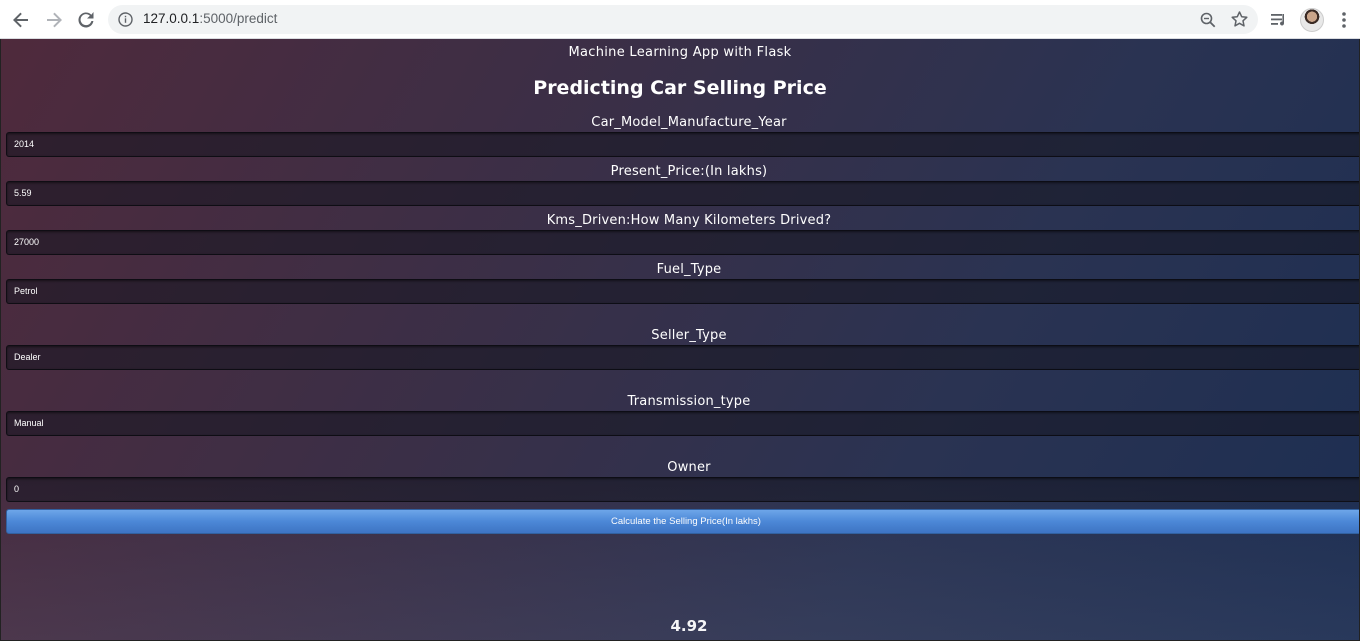 This screenshot has height=641, width=1360. What do you see at coordinates (680, 88) in the screenshot?
I see `page-heading: Predicting Car Selling Price` at bounding box center [680, 88].